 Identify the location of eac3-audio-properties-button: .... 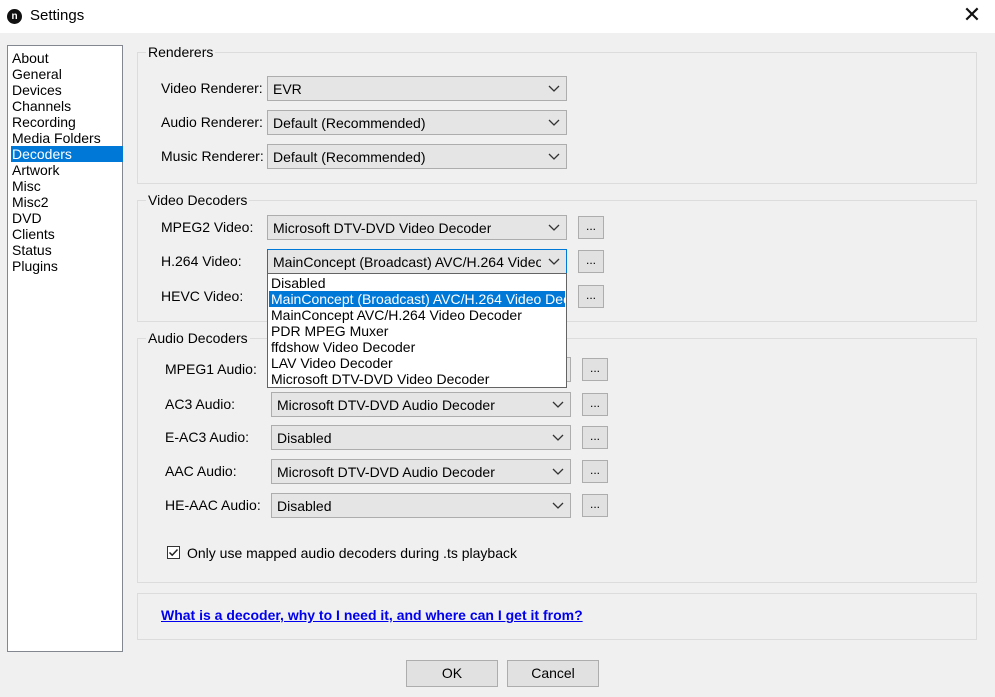
(595, 437).